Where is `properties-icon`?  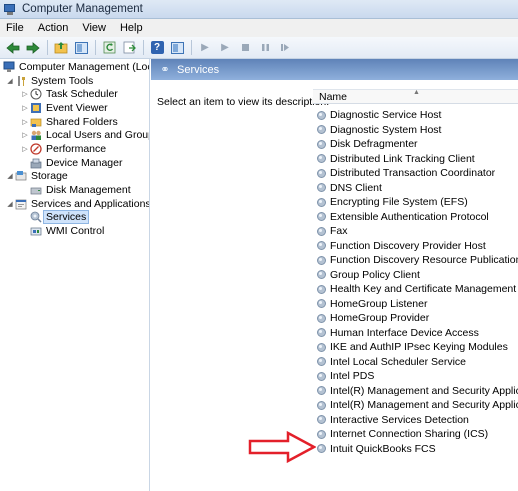
properties-icon is located at coordinates (177, 48).